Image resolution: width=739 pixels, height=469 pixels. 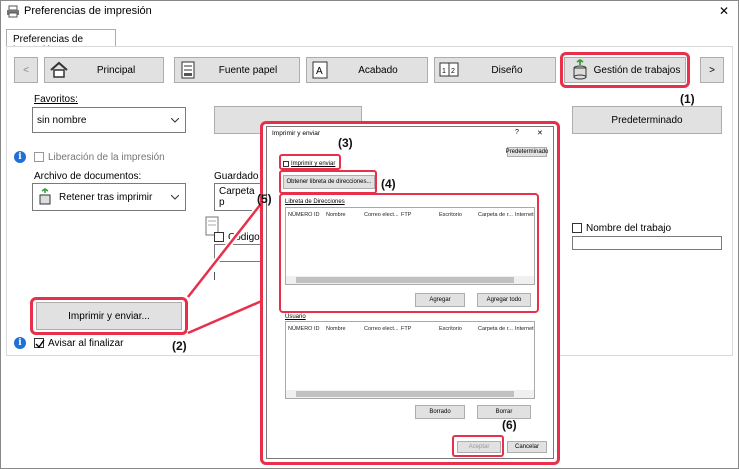 What do you see at coordinates (405, 394) in the screenshot?
I see `scrollbar-thumb` at bounding box center [405, 394].